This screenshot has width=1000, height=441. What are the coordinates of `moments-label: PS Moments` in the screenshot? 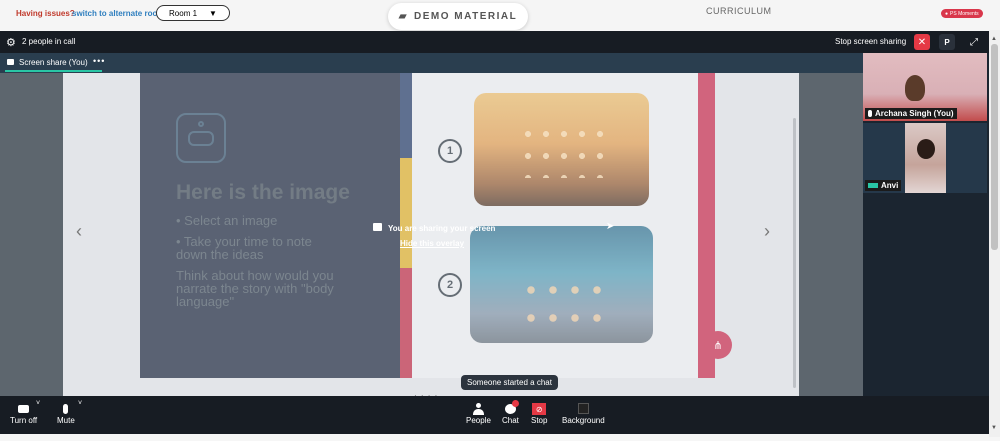 It's located at (964, 13).